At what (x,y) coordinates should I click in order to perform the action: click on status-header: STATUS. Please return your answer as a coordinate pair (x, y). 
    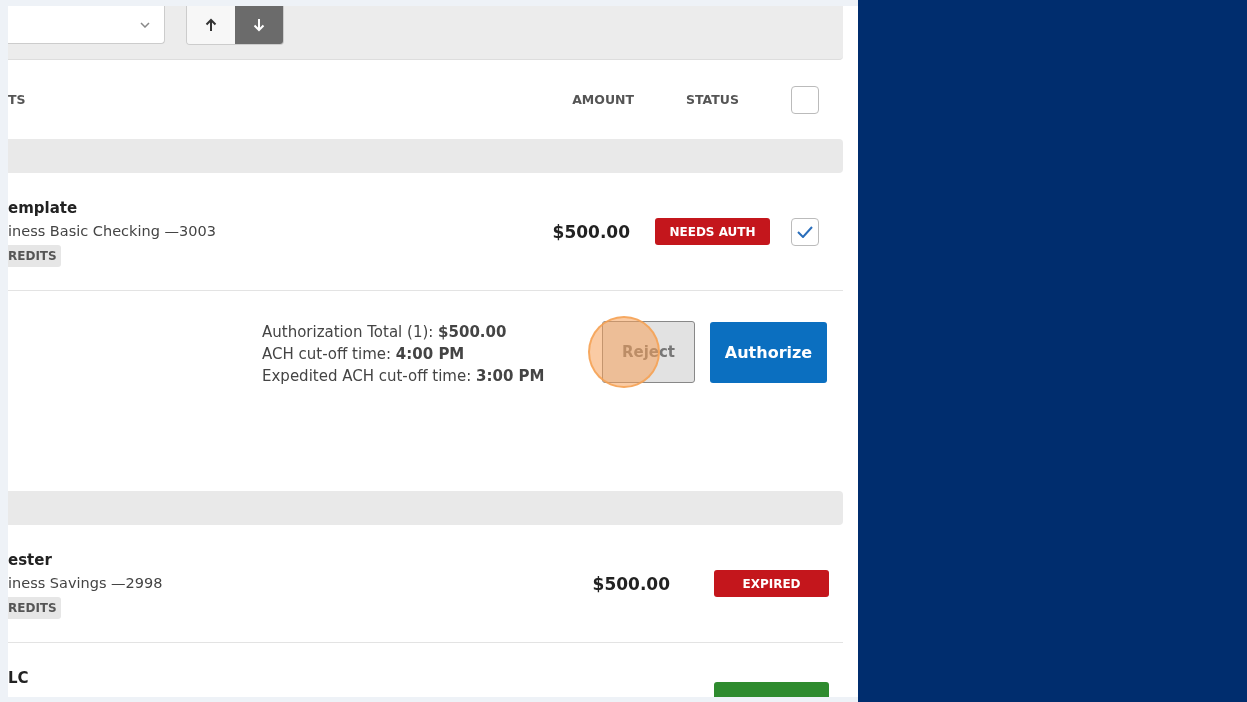
    Looking at the image, I should click on (712, 99).